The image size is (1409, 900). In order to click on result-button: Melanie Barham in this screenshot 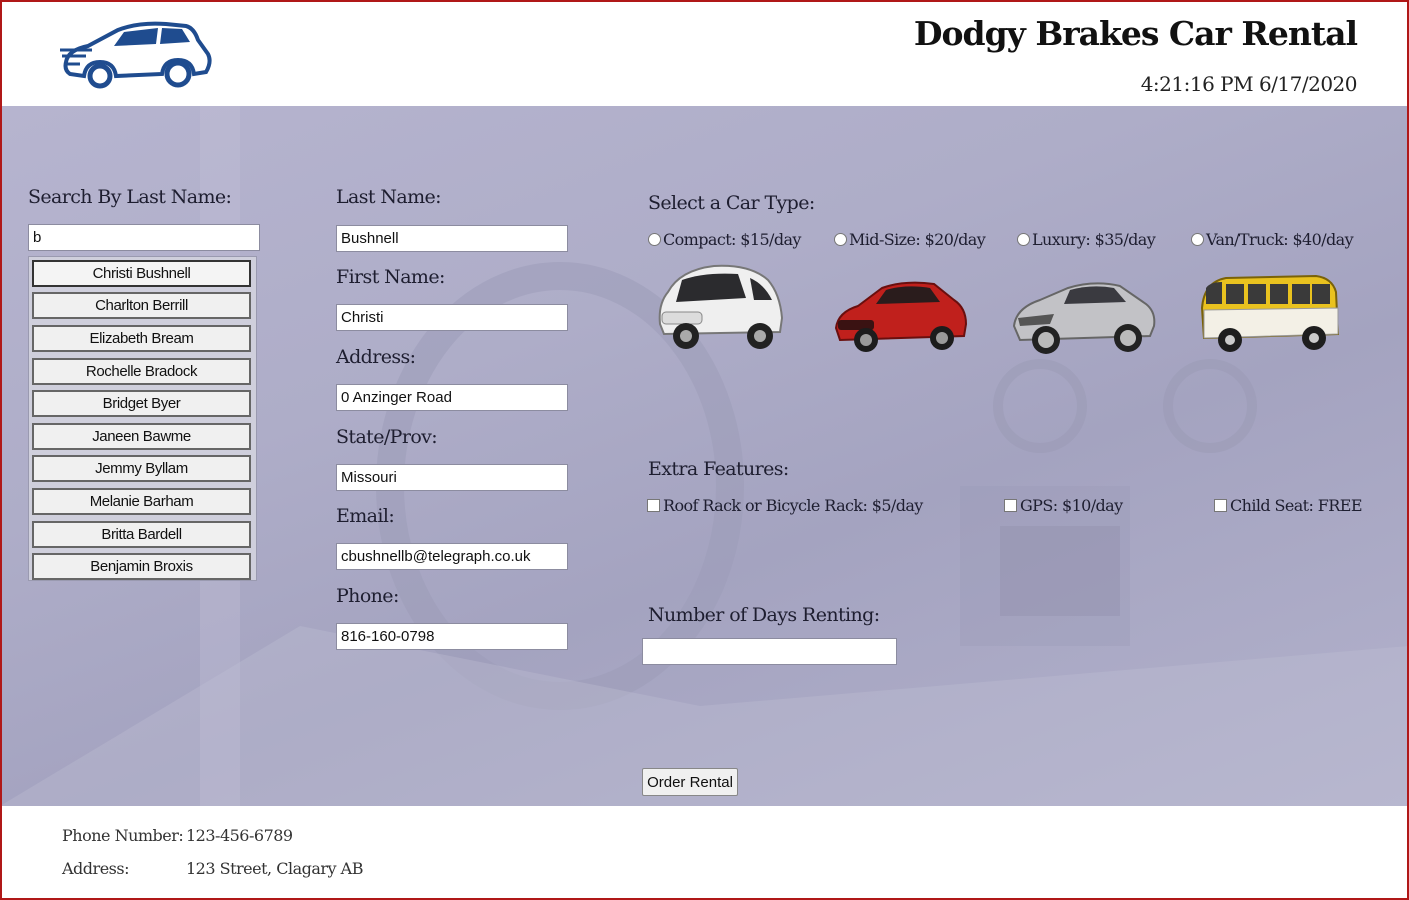, I will do `click(141, 501)`.